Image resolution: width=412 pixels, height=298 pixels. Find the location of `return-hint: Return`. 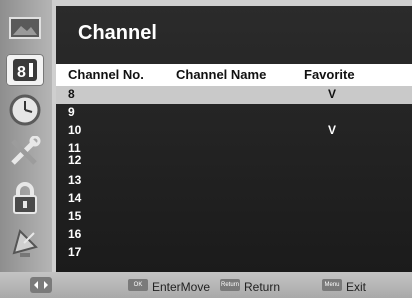

return-hint: Return is located at coordinates (262, 287).